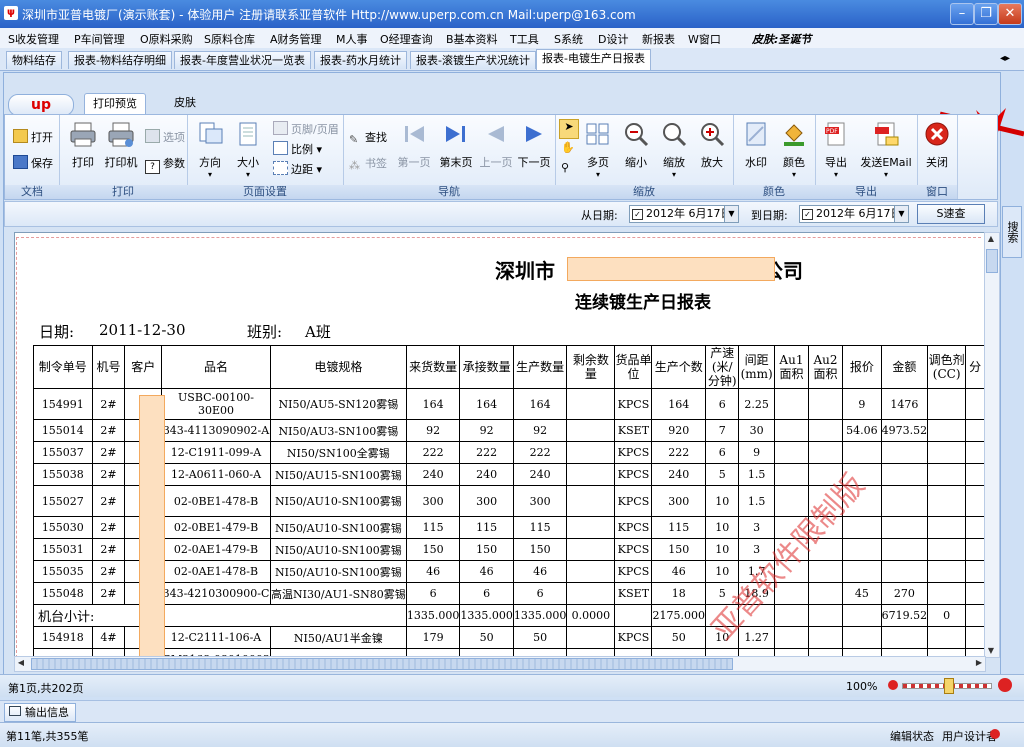  What do you see at coordinates (297, 149) in the screenshot?
I see `scale-button: 比例 ▾` at bounding box center [297, 149].